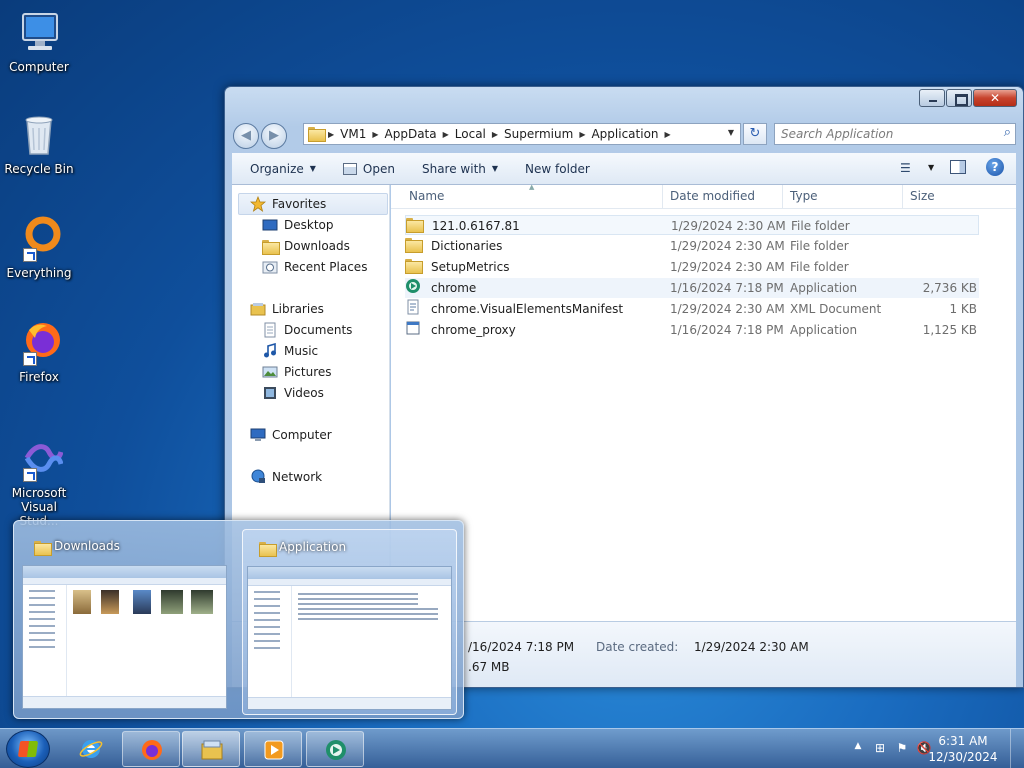 The image size is (1024, 768). Describe the element at coordinates (39, 238) in the screenshot. I see `everything-search-icon` at that location.